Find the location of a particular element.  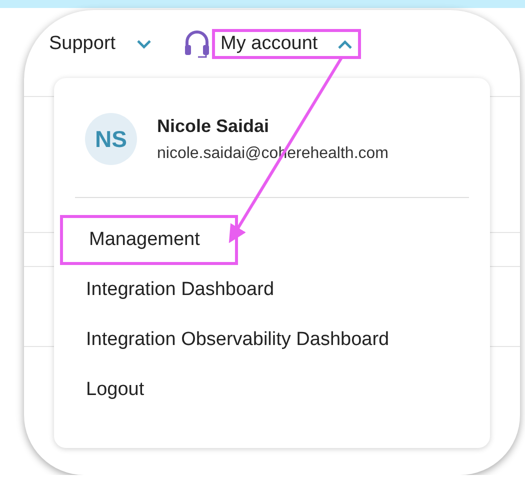

my-account-menu: My account is located at coordinates (286, 44).